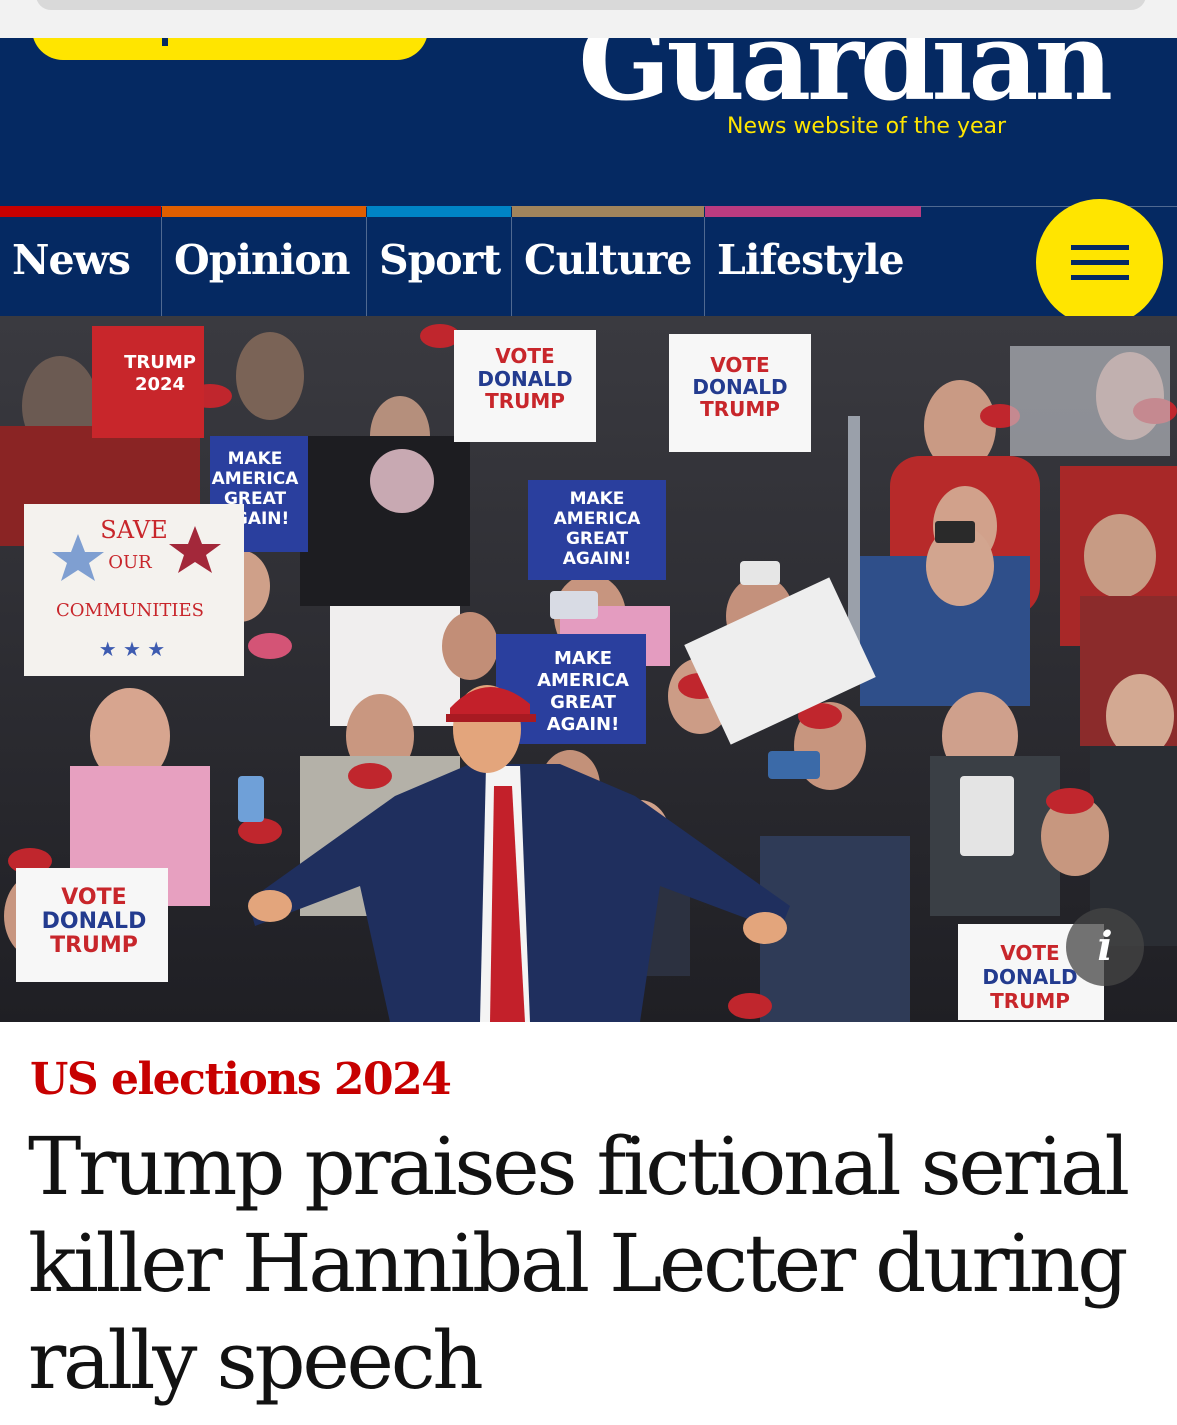 The height and width of the screenshot is (1425, 1177). I want to click on nav-label-lifestyle: Lifestyle, so click(811, 260).